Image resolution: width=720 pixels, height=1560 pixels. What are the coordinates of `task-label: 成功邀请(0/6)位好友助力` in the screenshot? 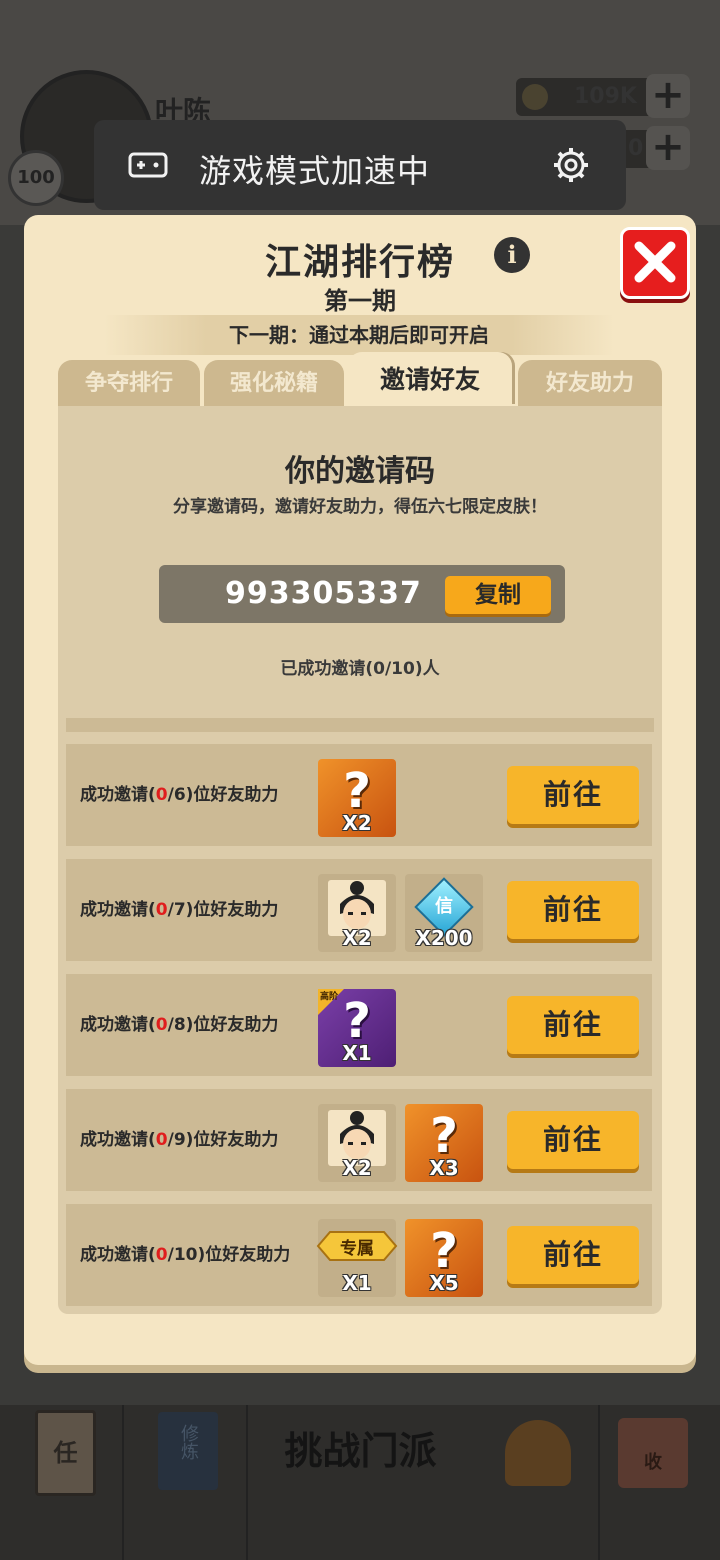 It's located at (179, 795).